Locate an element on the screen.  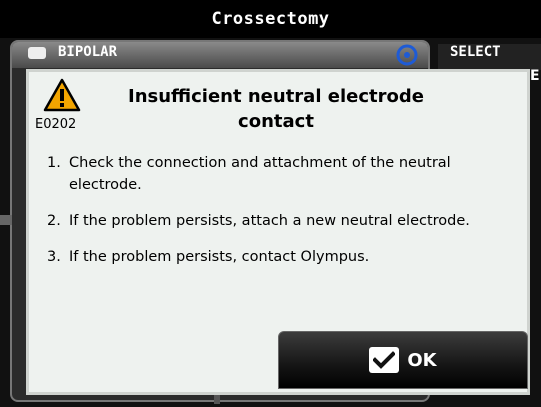
warning-triangle-icon is located at coordinates (62, 95).